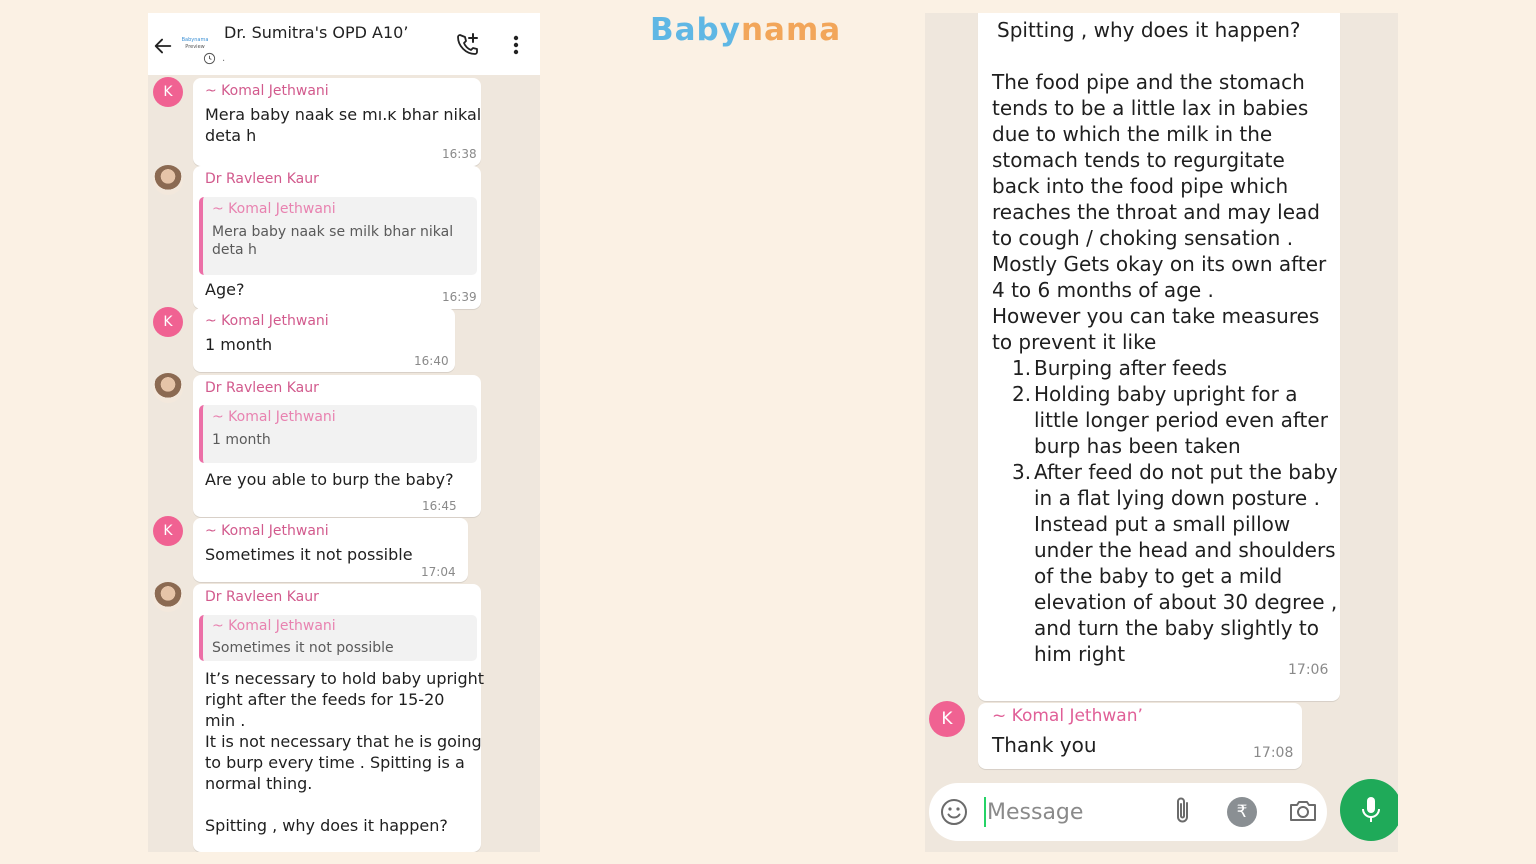 Image resolution: width=1536 pixels, height=864 pixels. I want to click on message-time: 17:06, so click(1308, 670).